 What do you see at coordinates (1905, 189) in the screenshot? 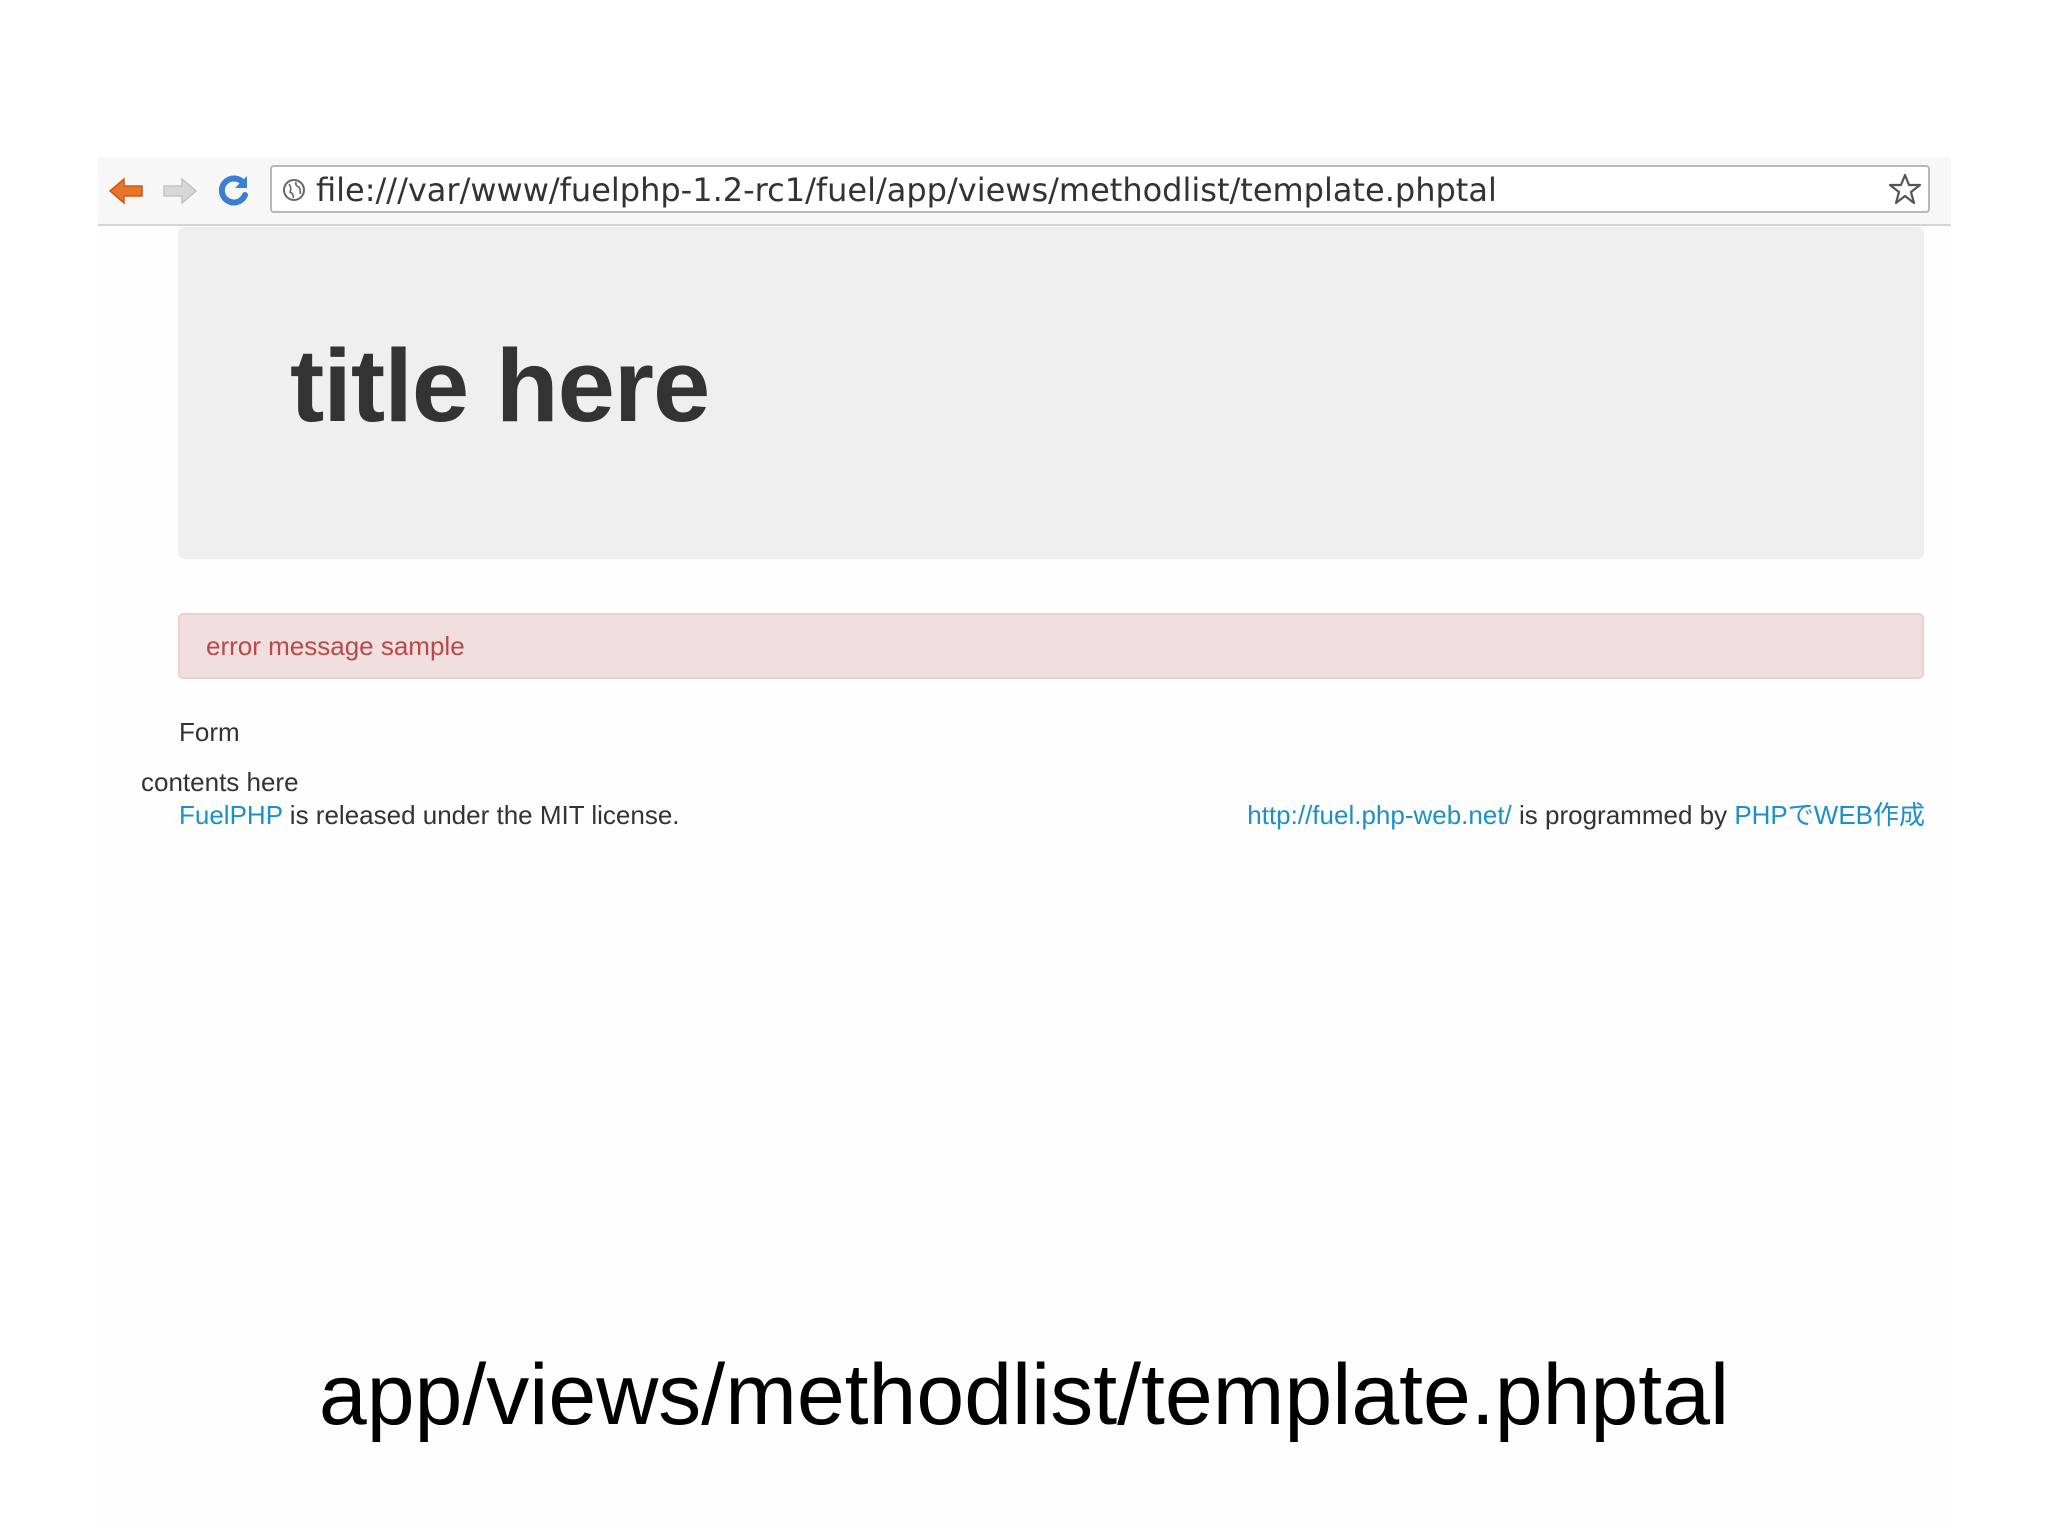
I see `star-icon` at bounding box center [1905, 189].